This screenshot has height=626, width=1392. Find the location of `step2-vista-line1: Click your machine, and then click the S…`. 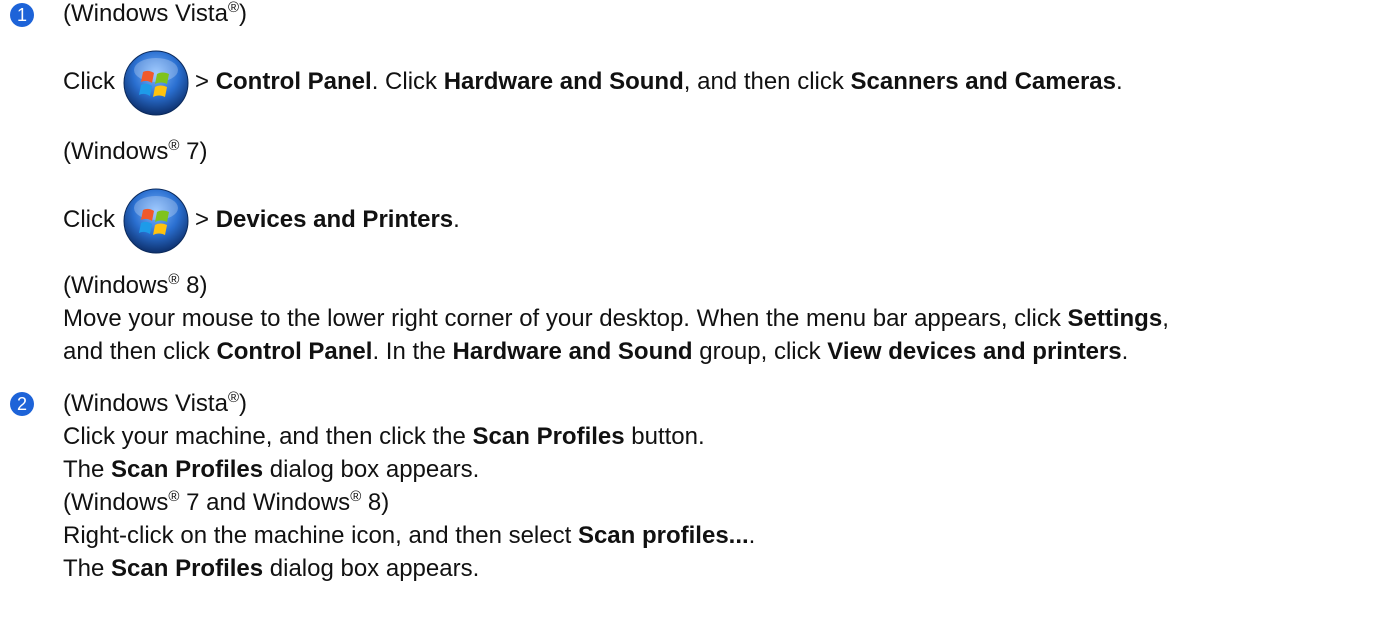

step2-vista-line1: Click your machine, and then click the S… is located at coordinates (384, 436).